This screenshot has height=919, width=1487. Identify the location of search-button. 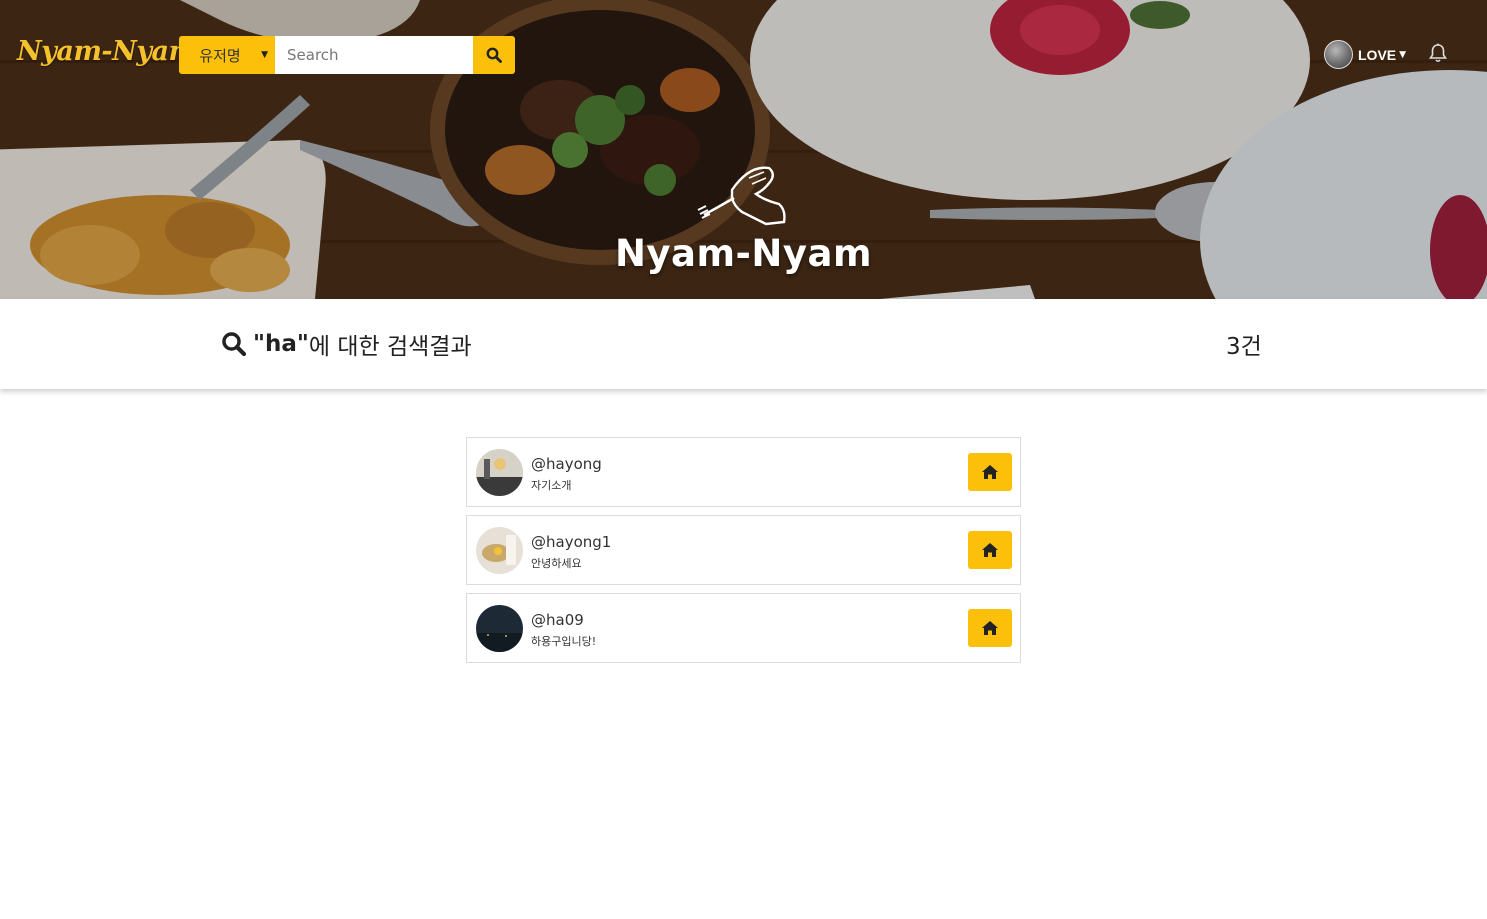
(494, 55).